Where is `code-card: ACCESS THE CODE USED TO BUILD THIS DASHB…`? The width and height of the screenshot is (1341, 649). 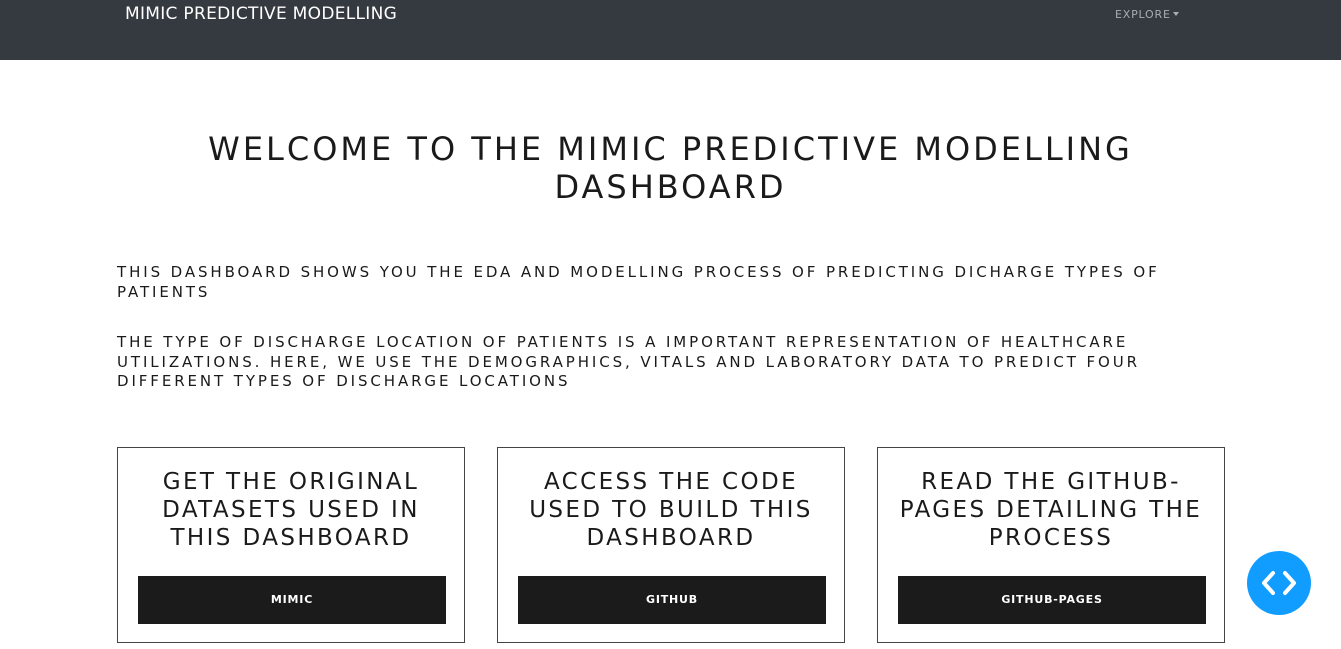 code-card: ACCESS THE CODE USED TO BUILD THIS DASHB… is located at coordinates (671, 545).